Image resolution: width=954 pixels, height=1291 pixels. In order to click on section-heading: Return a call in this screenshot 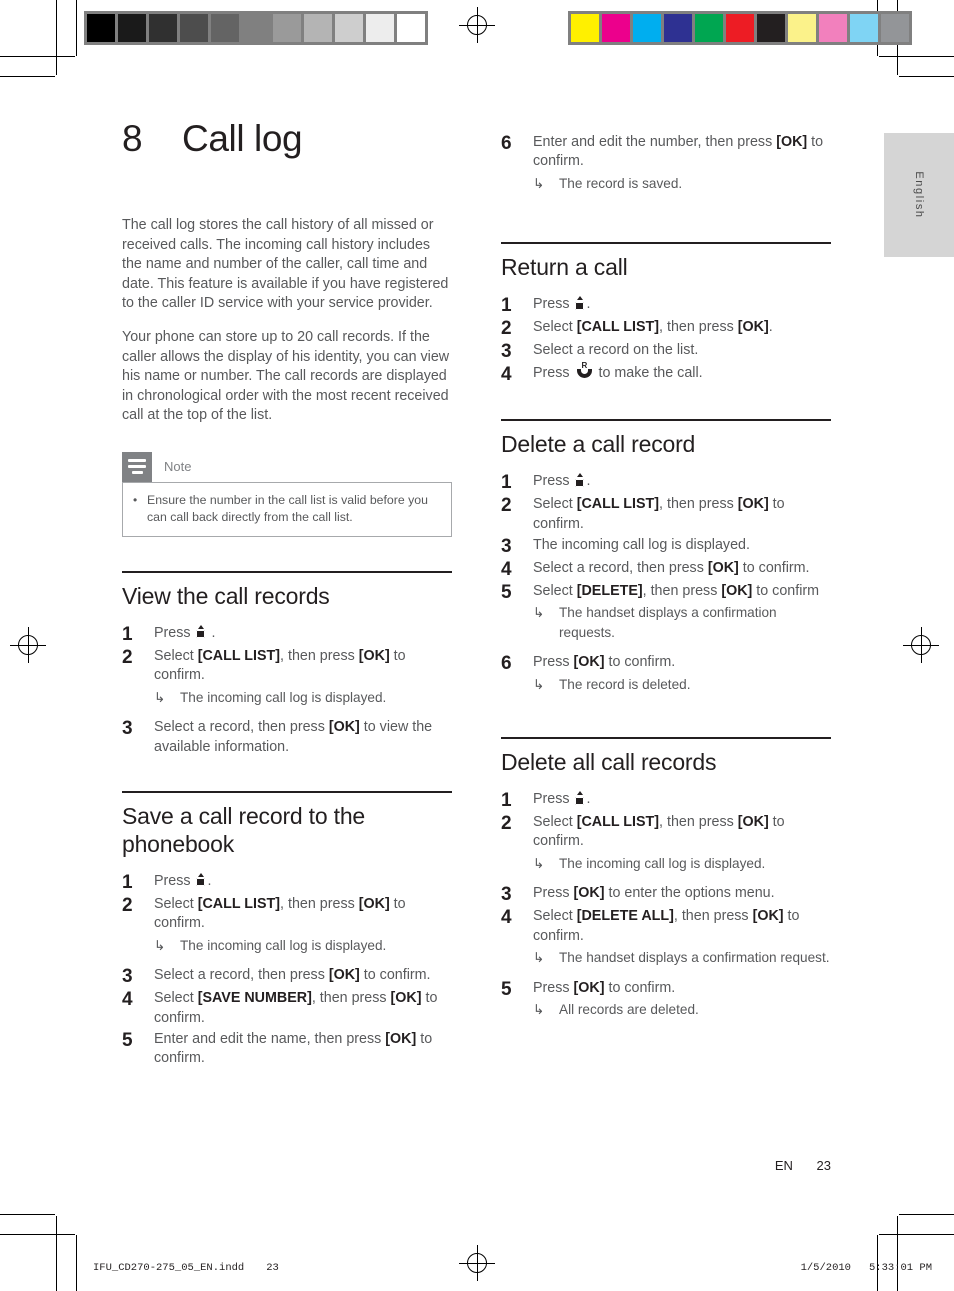, I will do `click(564, 267)`.